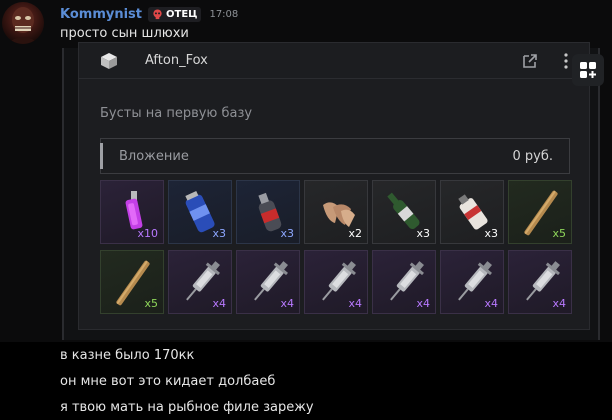 The width and height of the screenshot is (612, 420). What do you see at coordinates (336, 212) in the screenshot?
I see `item-slot: x2` at bounding box center [336, 212].